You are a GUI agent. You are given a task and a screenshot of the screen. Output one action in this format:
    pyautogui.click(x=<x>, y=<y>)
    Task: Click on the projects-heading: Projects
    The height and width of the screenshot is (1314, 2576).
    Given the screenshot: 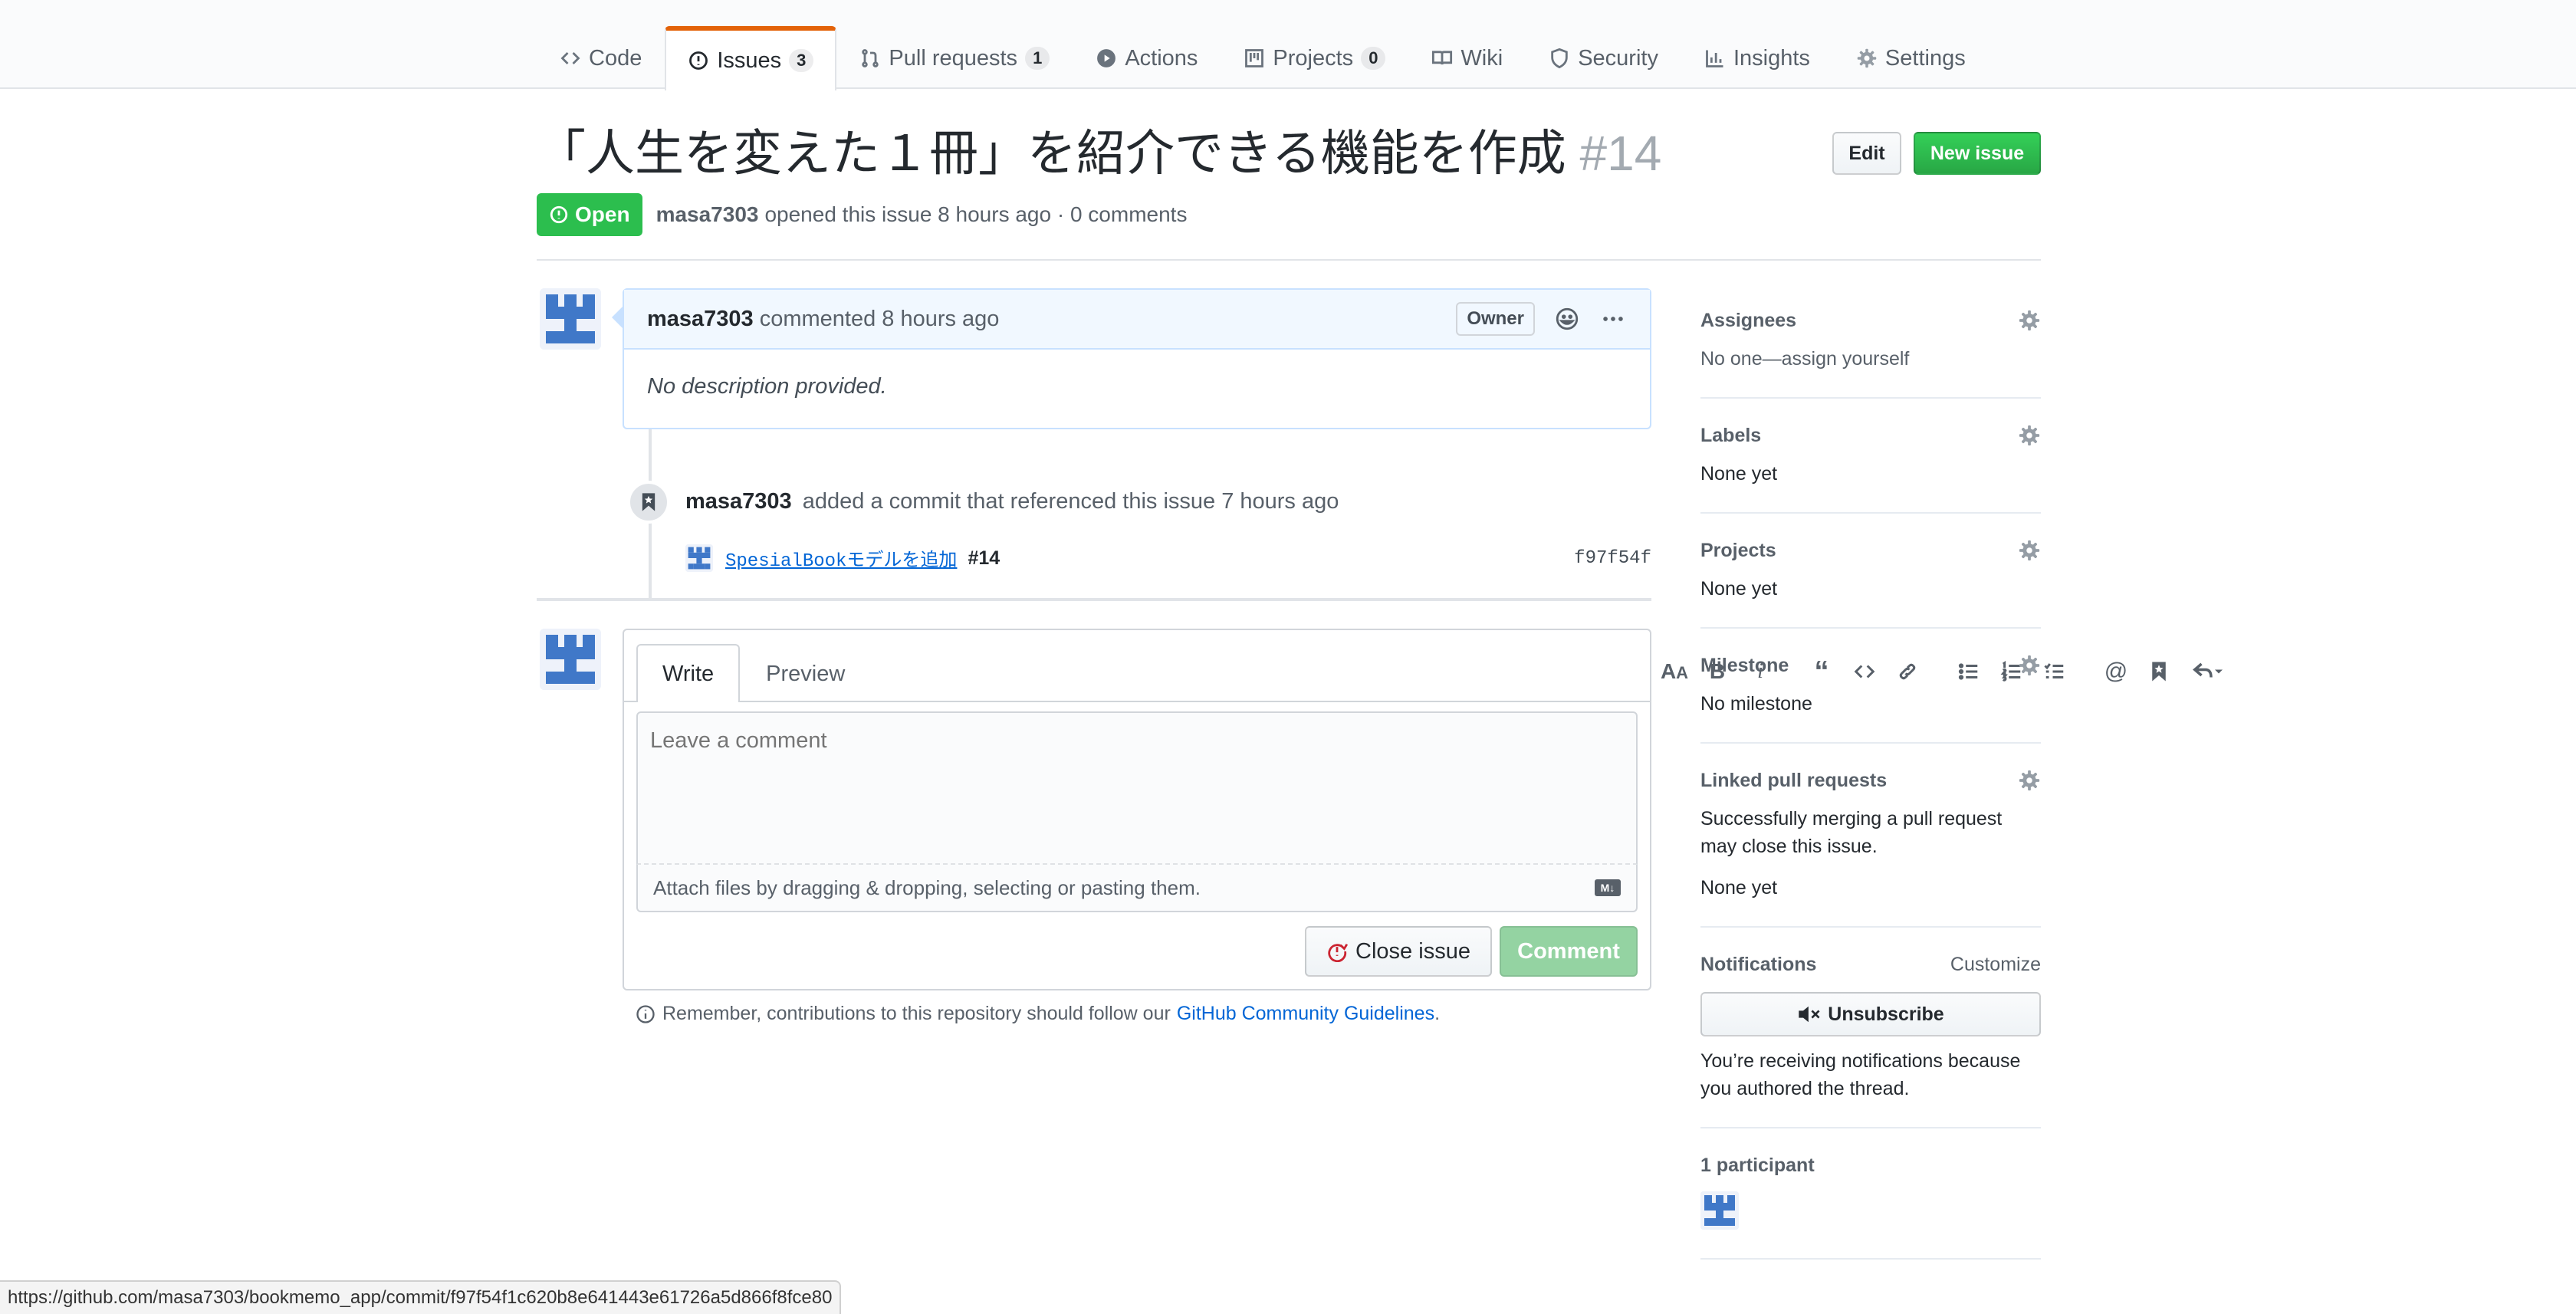 What is the action you would take?
    pyautogui.click(x=1738, y=550)
    